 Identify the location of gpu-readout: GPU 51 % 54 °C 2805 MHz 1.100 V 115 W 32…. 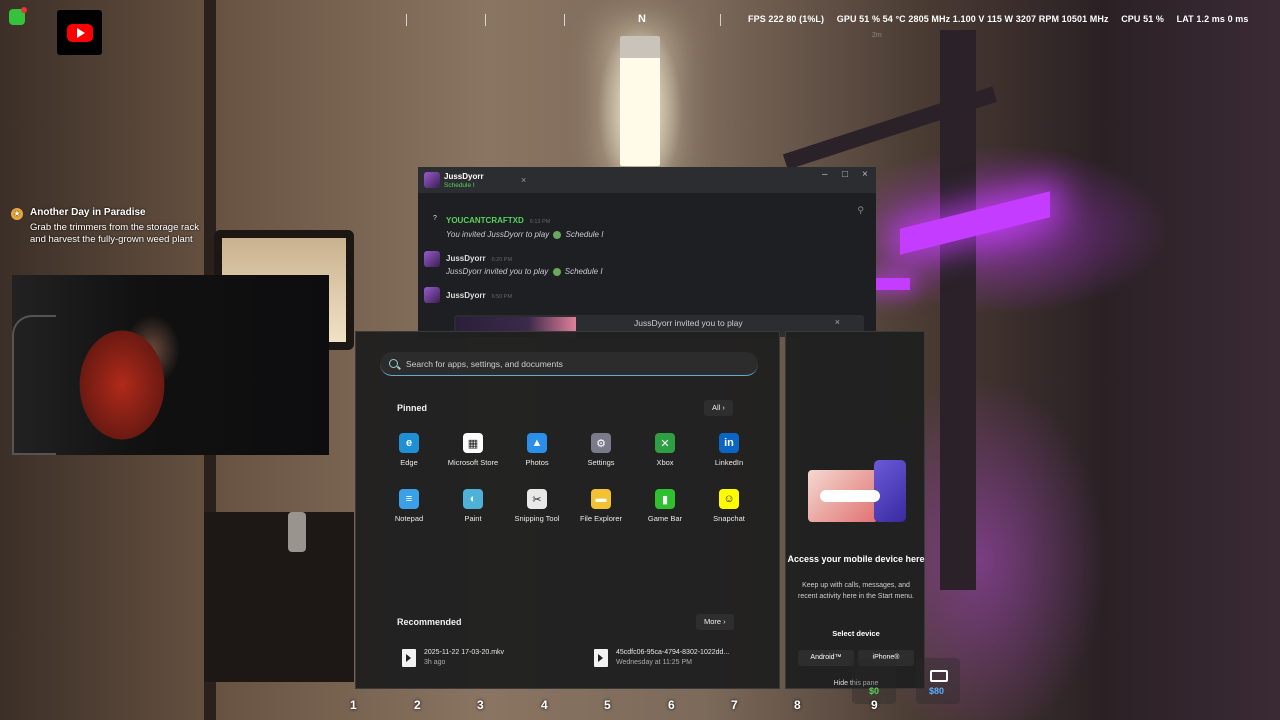
(972, 19).